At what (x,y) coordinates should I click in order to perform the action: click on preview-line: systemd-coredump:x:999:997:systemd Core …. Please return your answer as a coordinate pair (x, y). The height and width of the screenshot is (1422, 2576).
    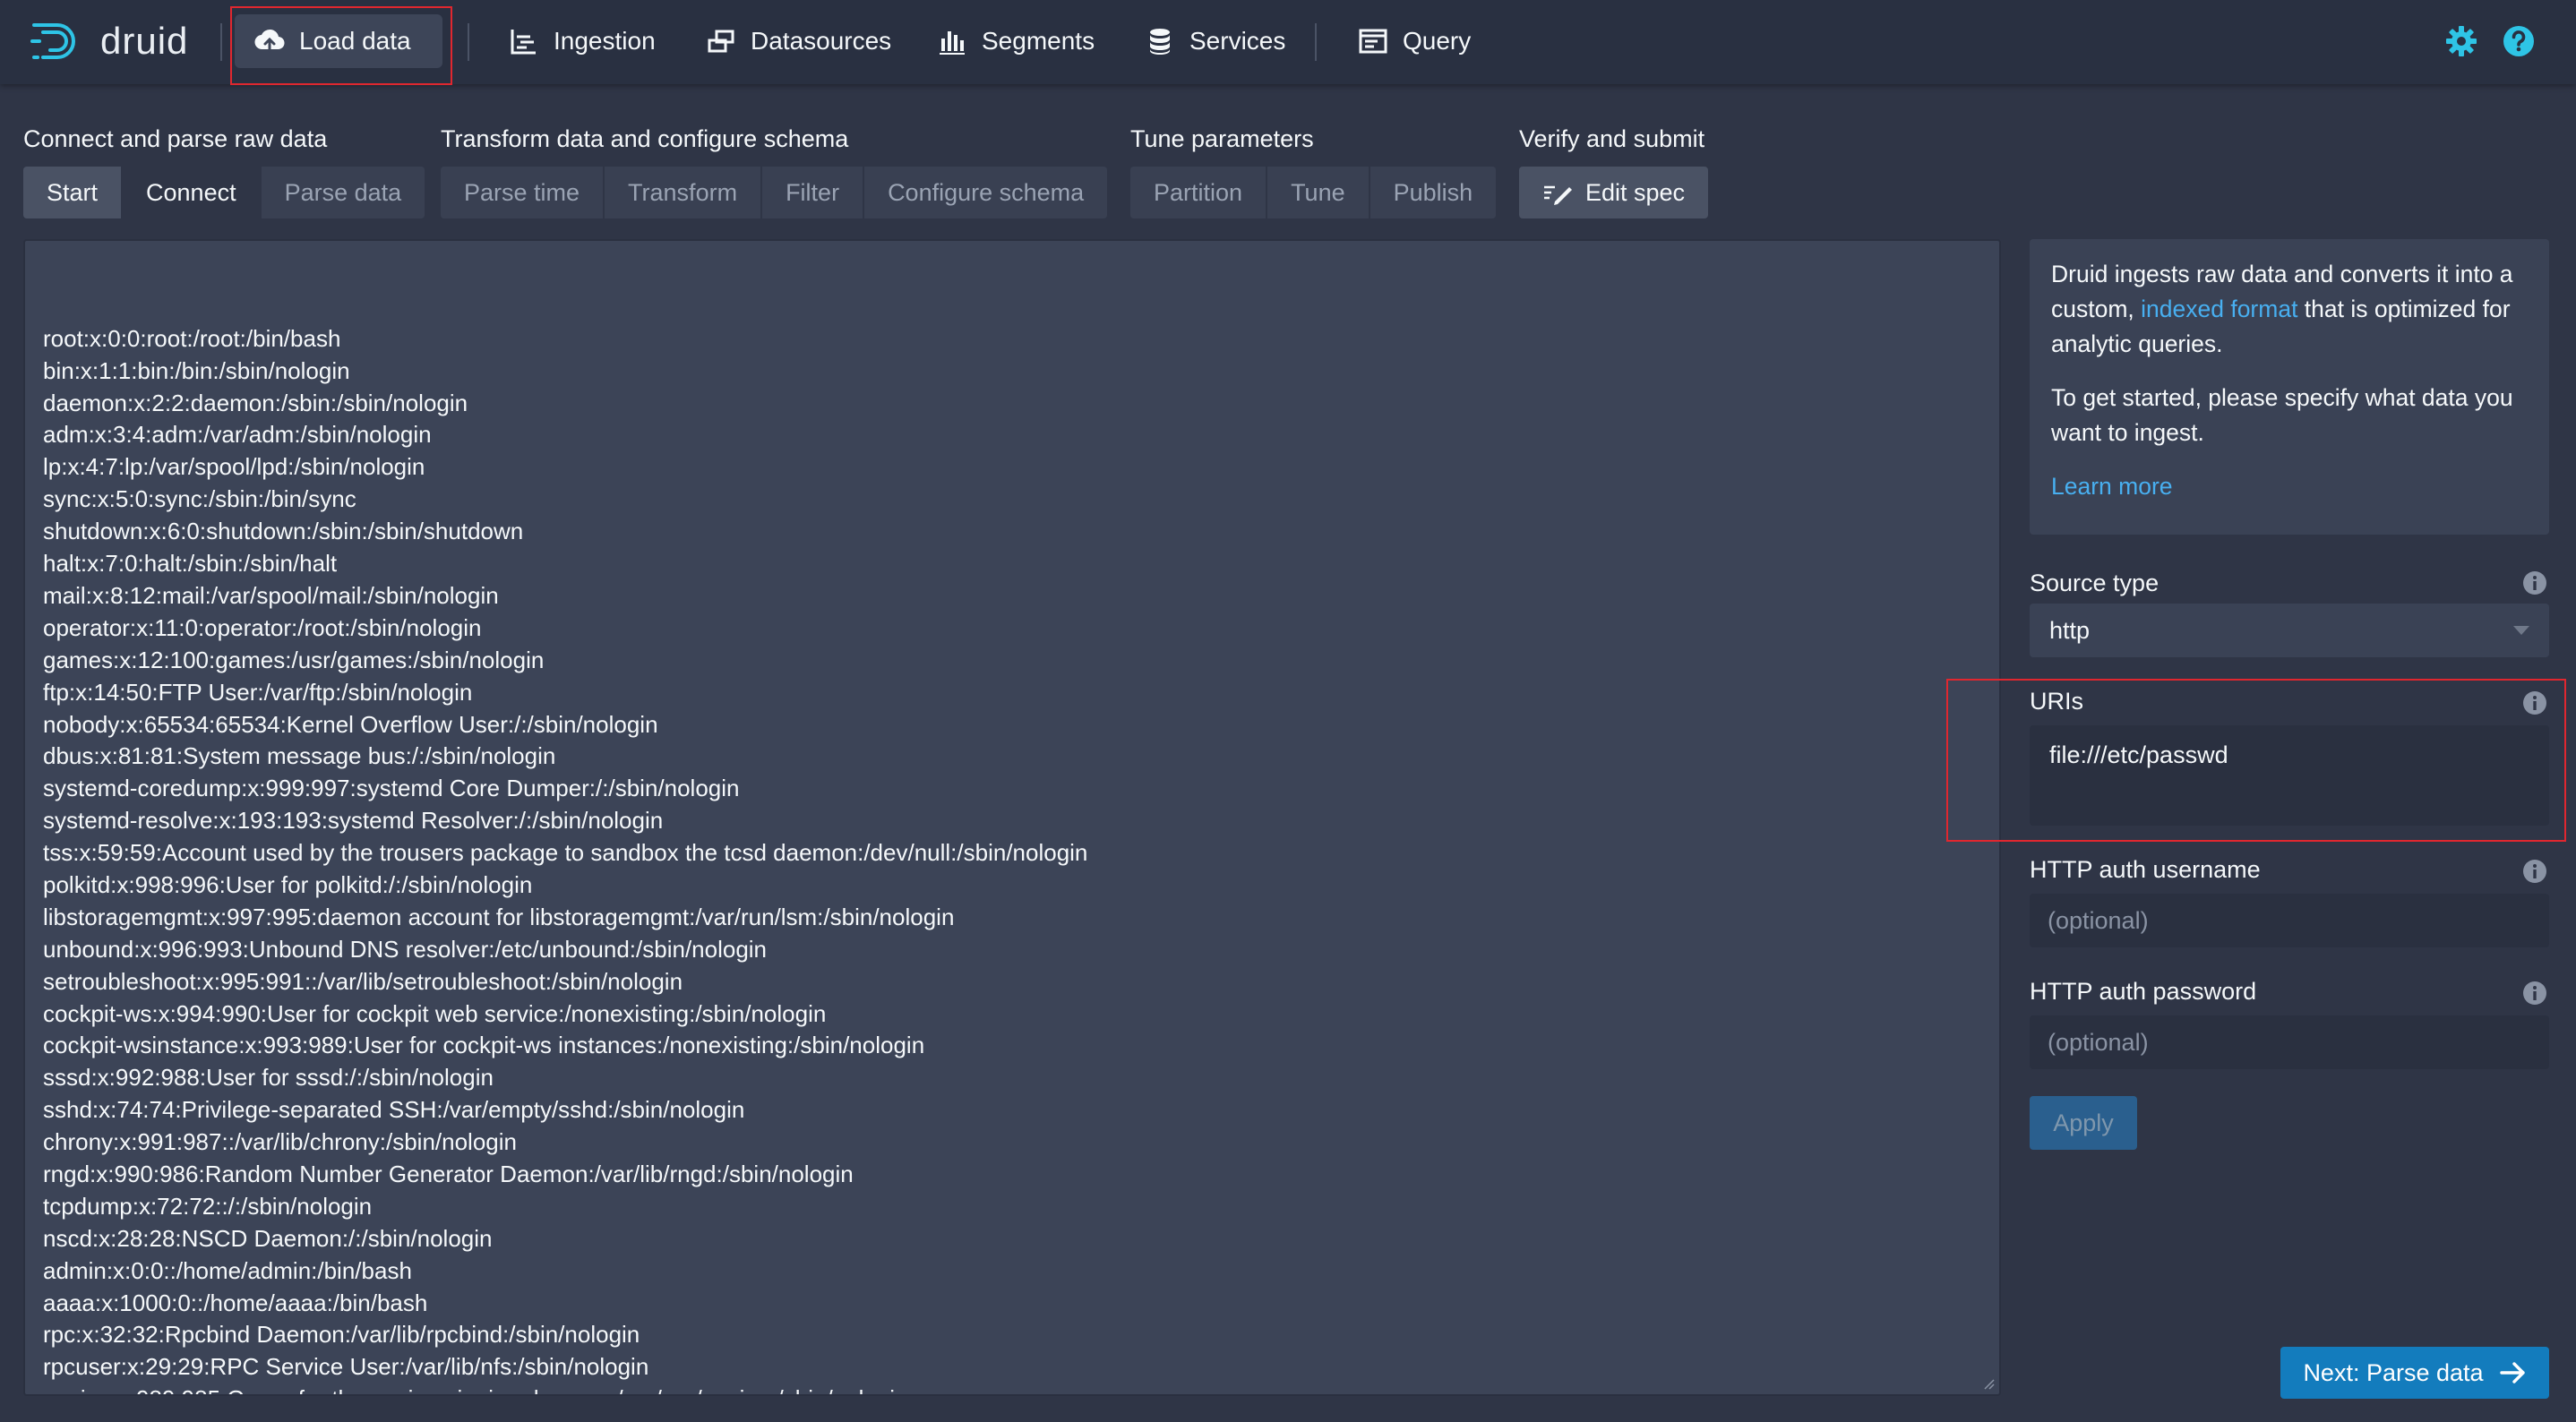
    Looking at the image, I should click on (391, 788).